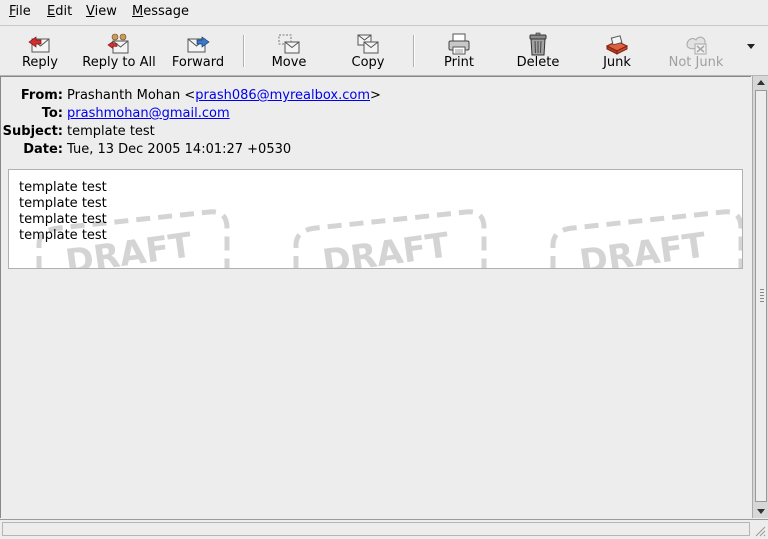 The image size is (768, 539). Describe the element at coordinates (696, 45) in the screenshot. I see `not-junk-icon` at that location.